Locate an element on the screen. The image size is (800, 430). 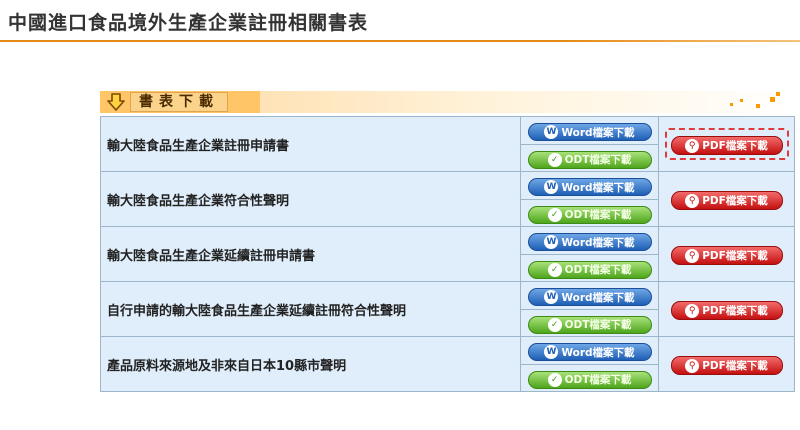
table-row: 輸大陸食品生產企業註冊申請書 W Word檔案下載 ⚲ PDF檔案下載 is located at coordinates (447, 144).